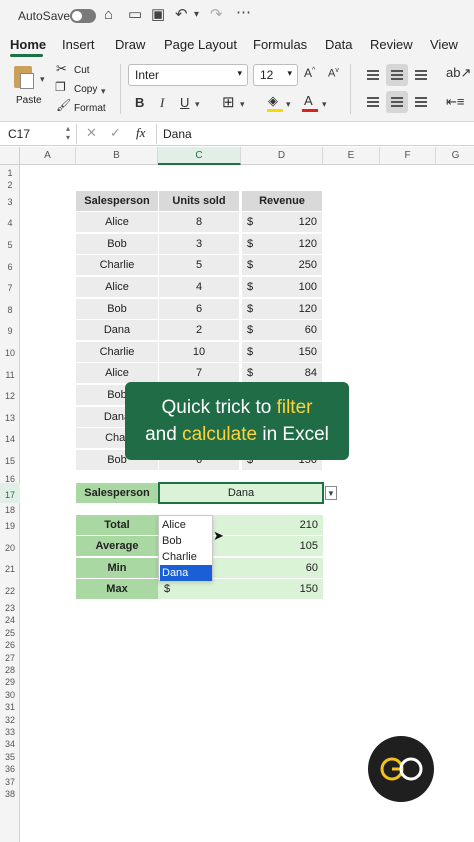 This screenshot has width=474, height=842. Describe the element at coordinates (219, 407) in the screenshot. I see `banner-text: Quick trick to` at that location.